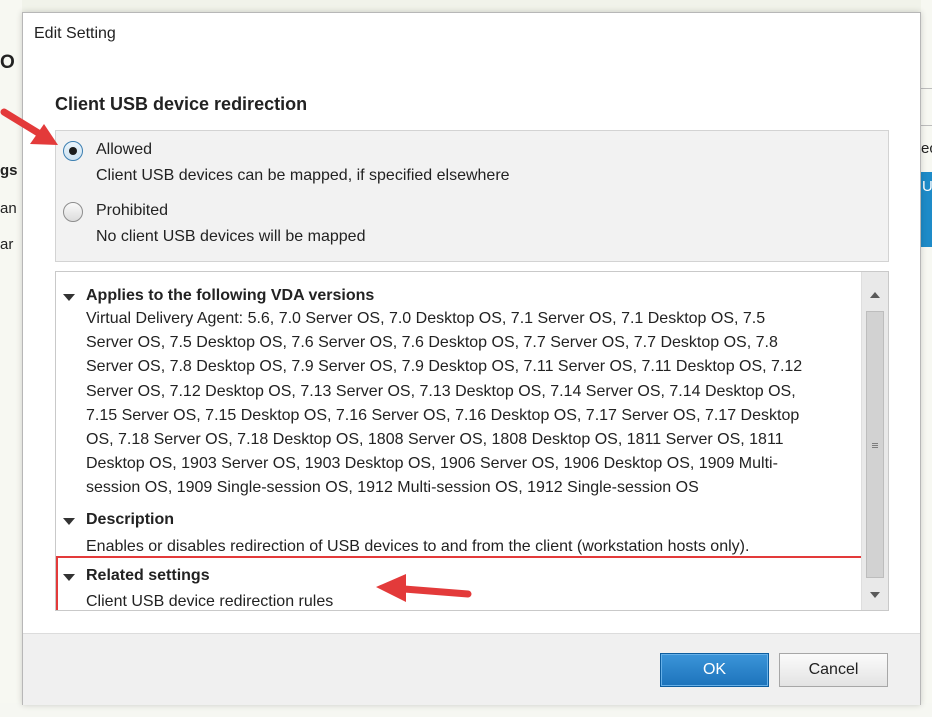  What do you see at coordinates (926, 358) in the screenshot?
I see `background-app-right: ec U` at bounding box center [926, 358].